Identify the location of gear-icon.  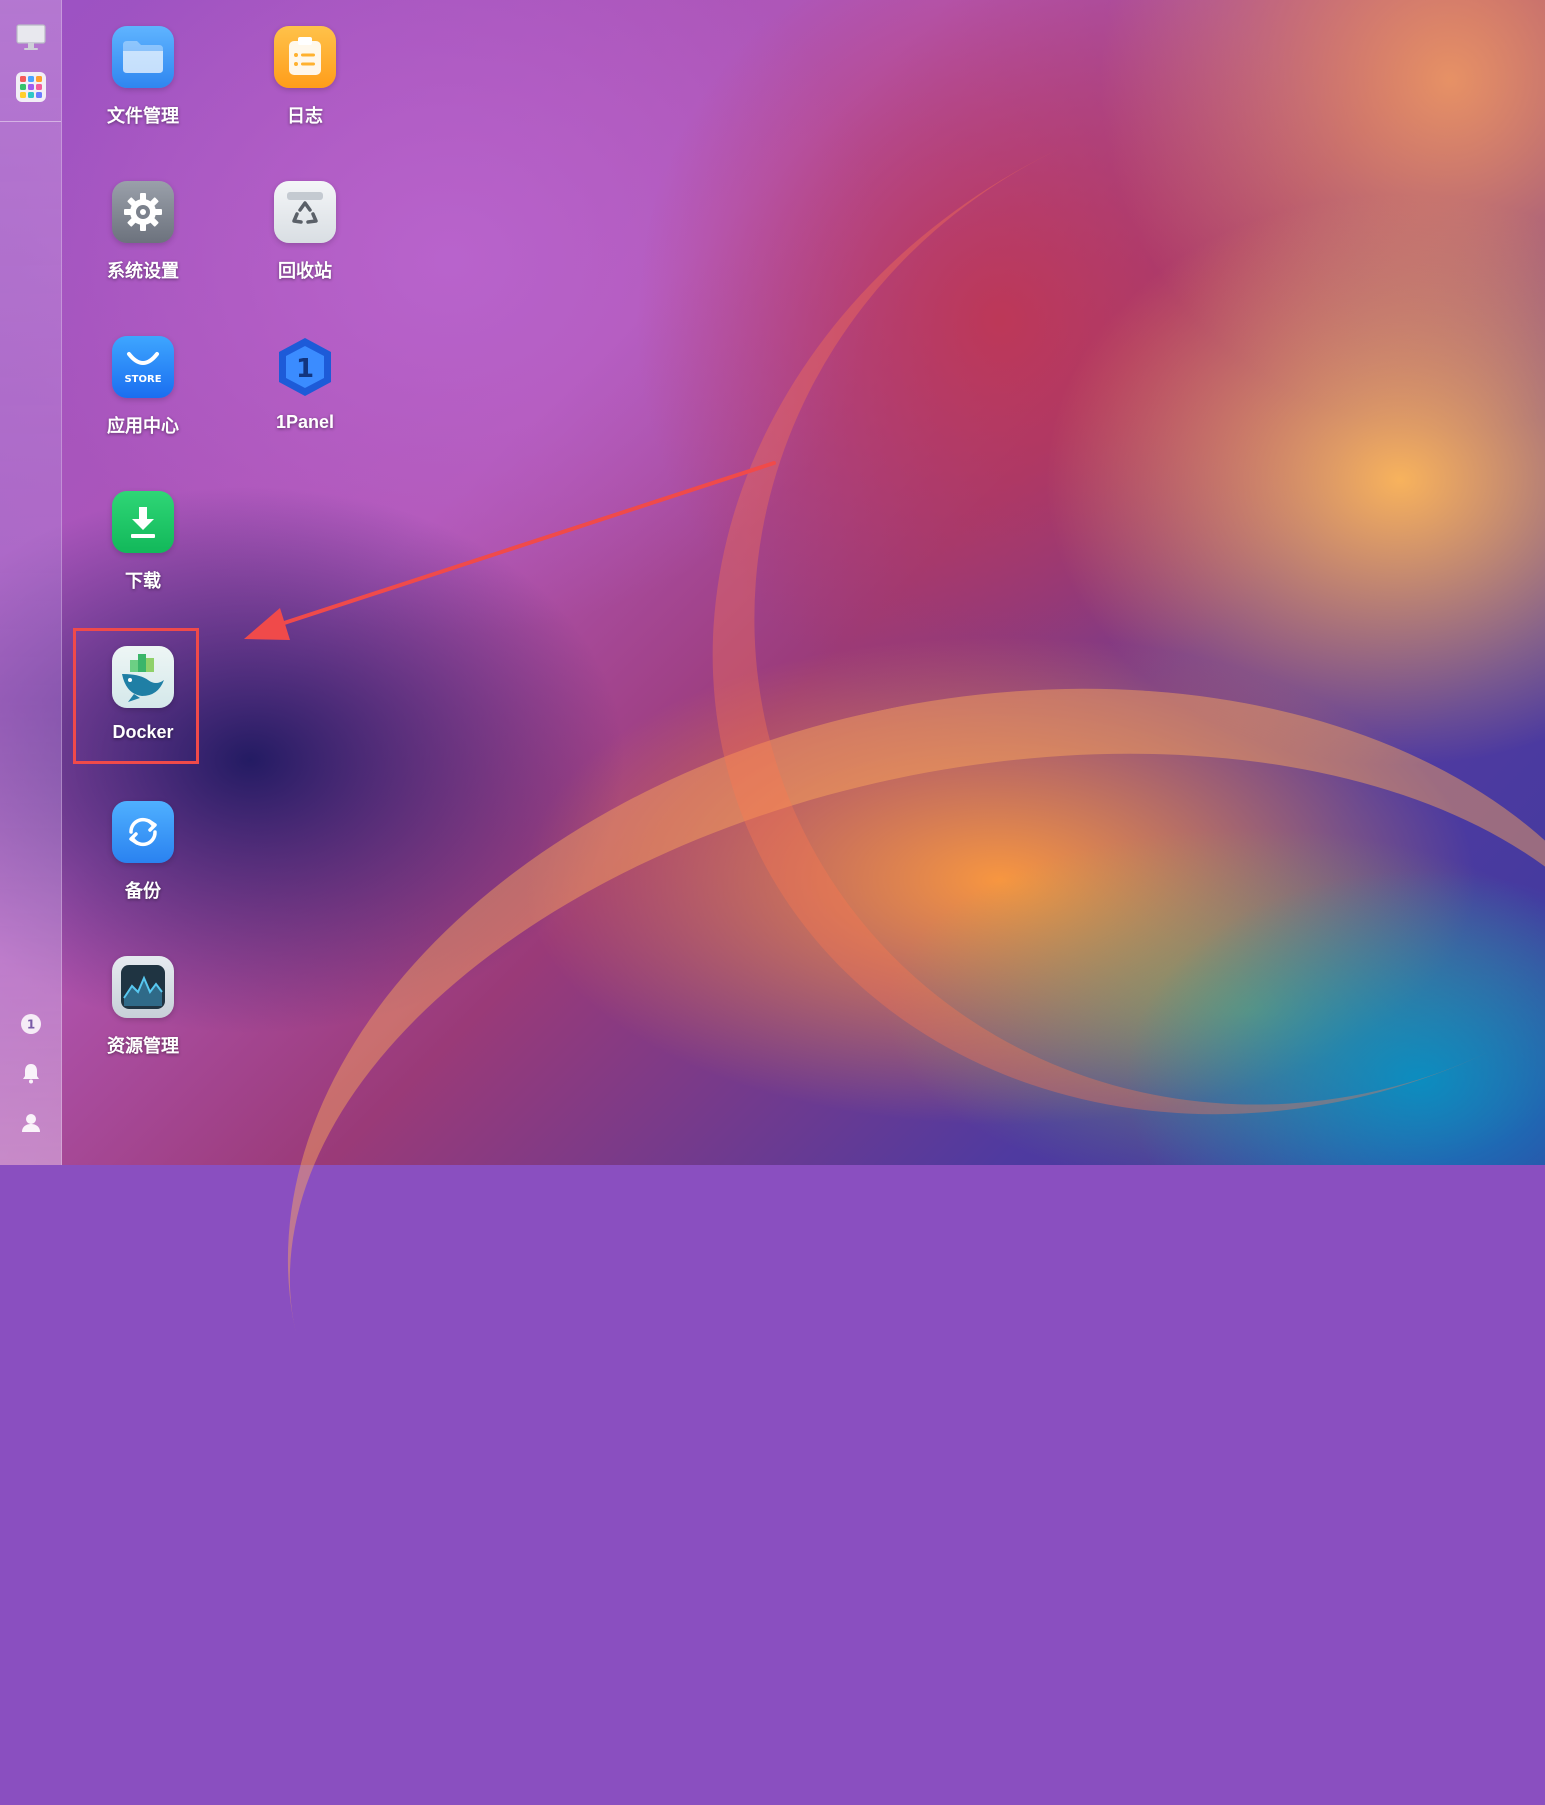
(143, 212).